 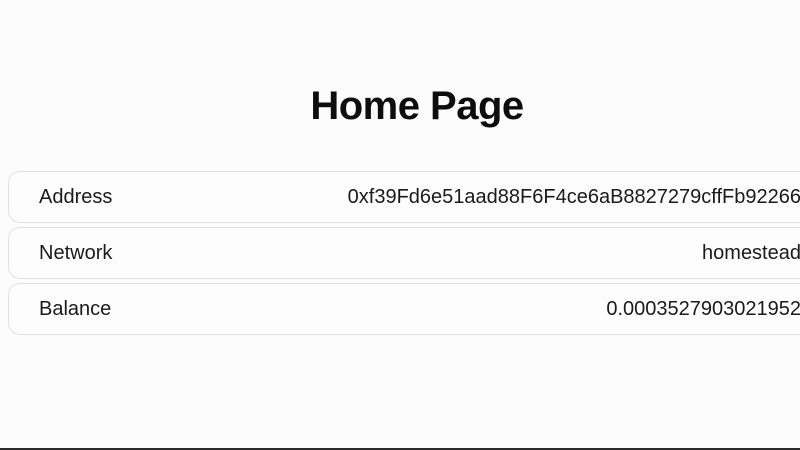 I want to click on network-label: Network, so click(x=76, y=253).